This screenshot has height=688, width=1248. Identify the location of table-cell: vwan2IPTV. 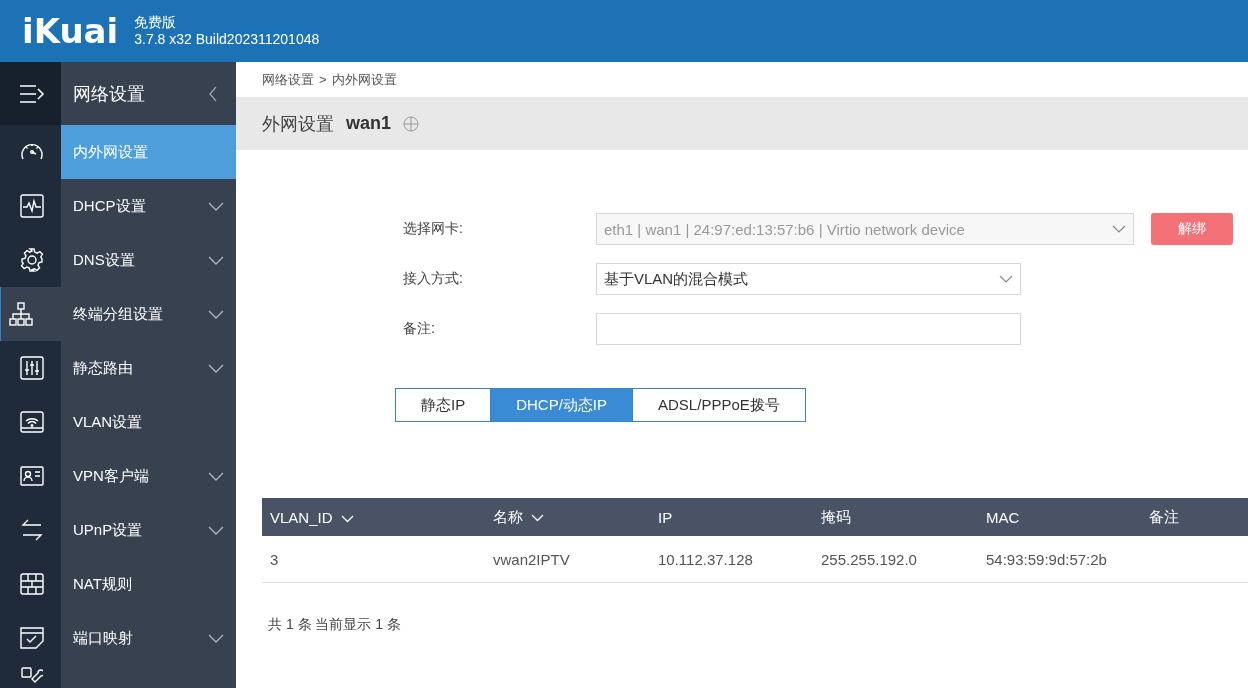
(531, 559).